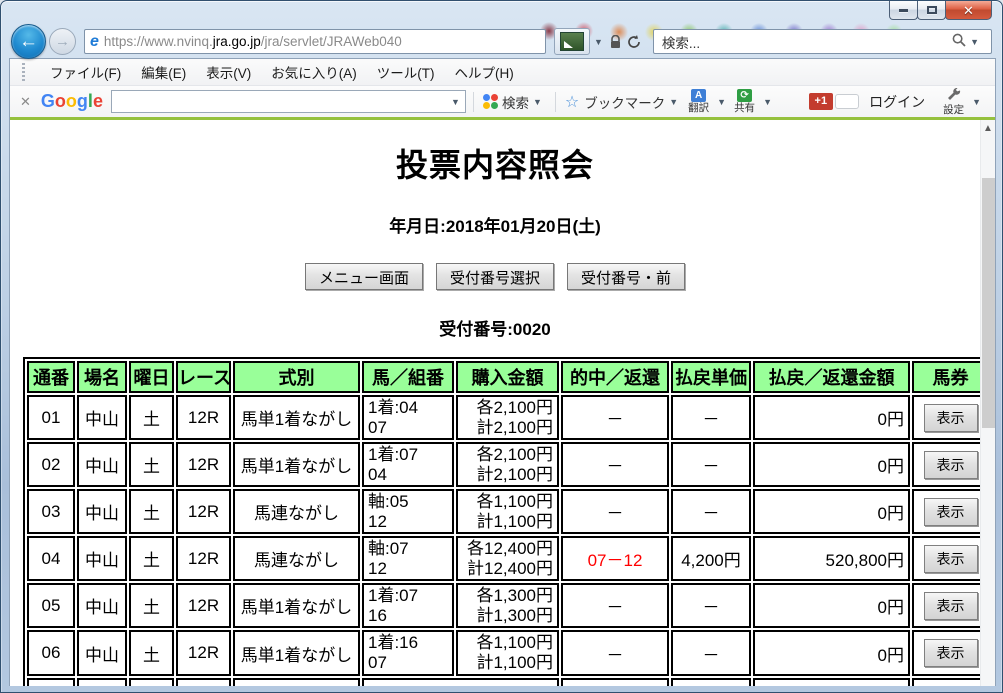  What do you see at coordinates (408, 377) in the screenshot?
I see `table-header-cell: 馬／組番` at bounding box center [408, 377].